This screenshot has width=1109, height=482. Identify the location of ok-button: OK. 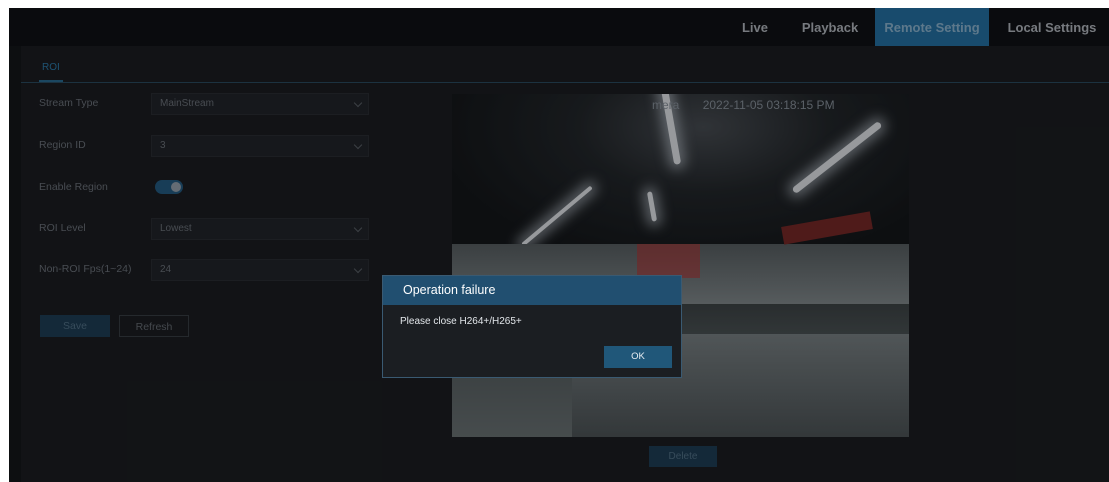
(638, 357).